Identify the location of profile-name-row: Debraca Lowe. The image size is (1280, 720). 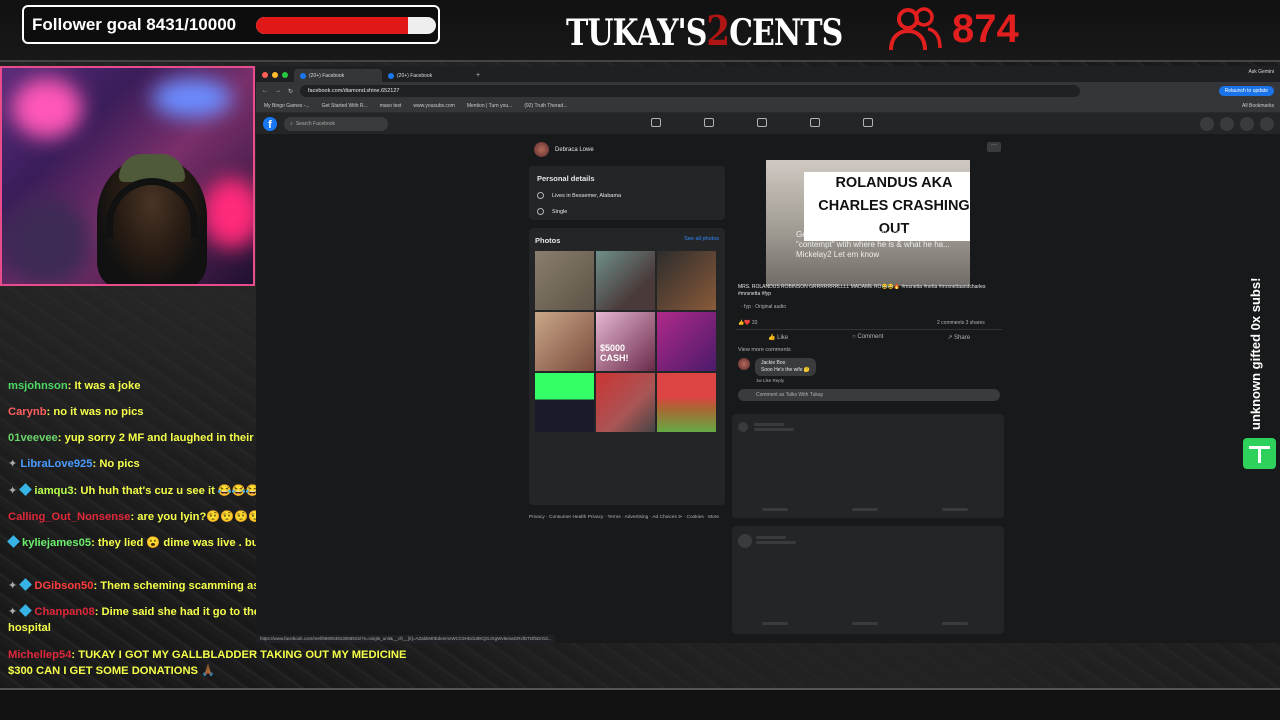
(564, 149).